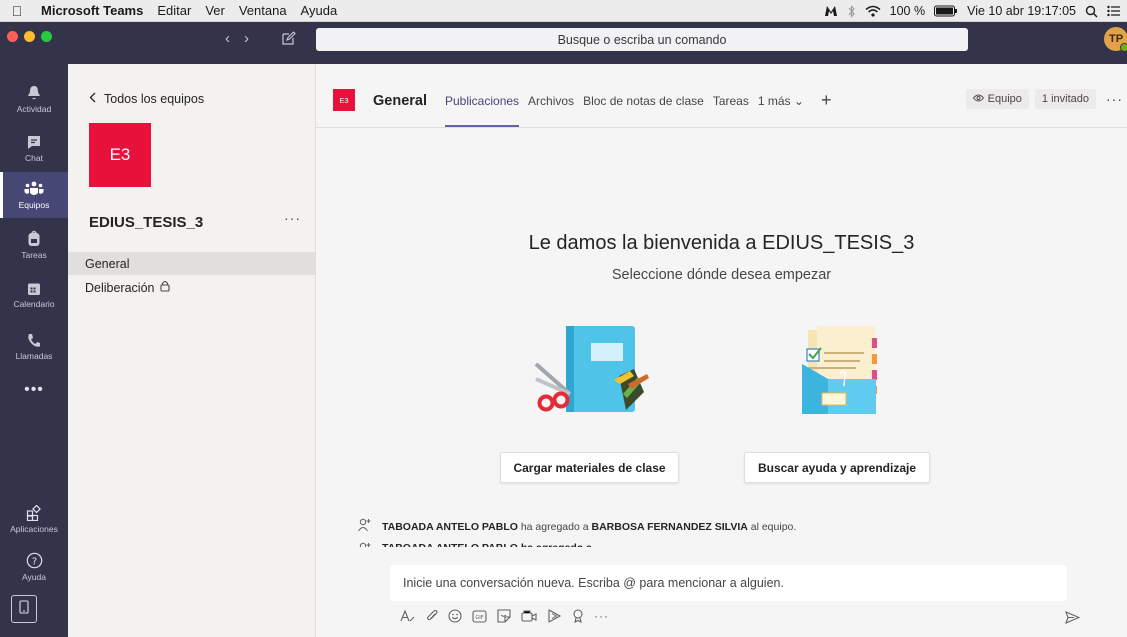  I want to click on welcome-heading: Le damos la bienvenida a EDIUS_TESIS_3, so click(721, 243).